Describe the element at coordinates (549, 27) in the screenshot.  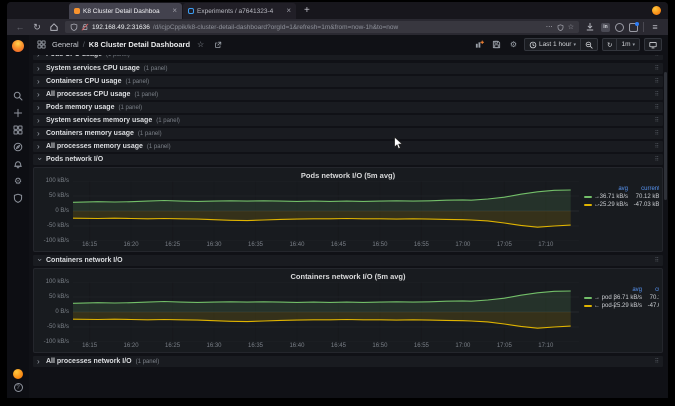
I see `page-actions-icon: ⋯` at that location.